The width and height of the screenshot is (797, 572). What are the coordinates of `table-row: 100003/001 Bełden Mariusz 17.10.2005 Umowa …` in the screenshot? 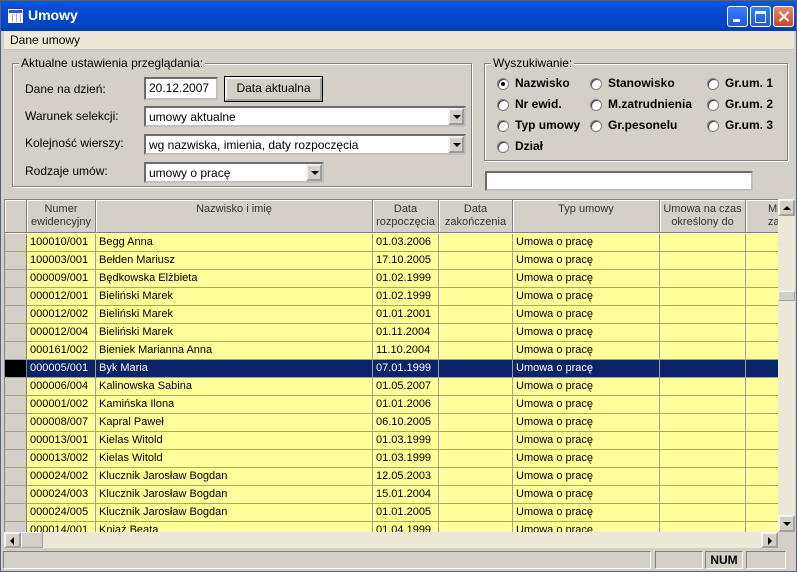 It's located at (391, 261).